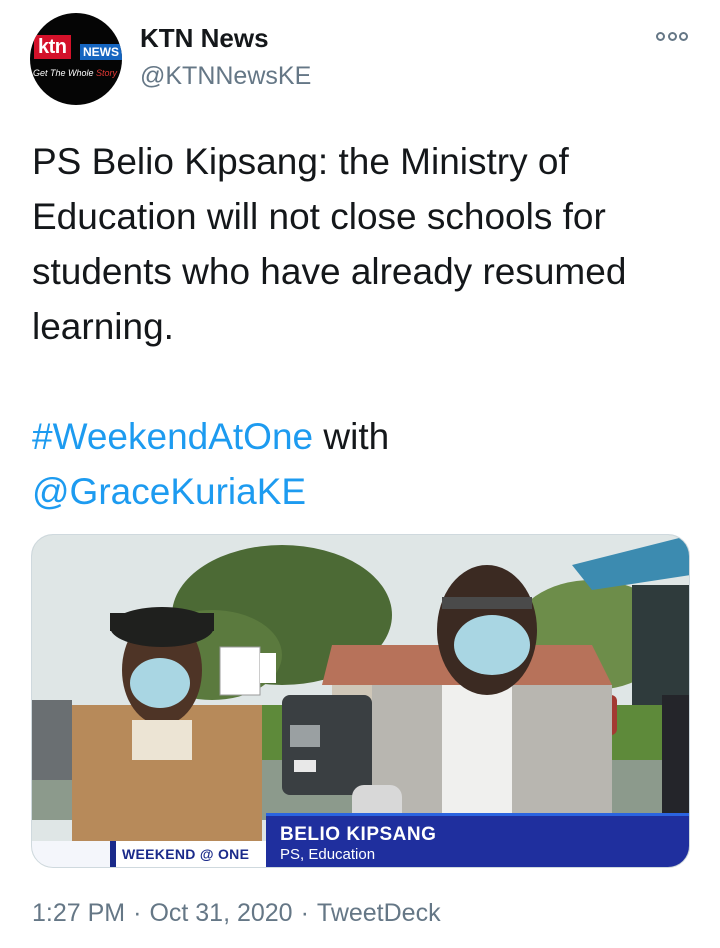 This screenshot has height=948, width=720. I want to click on caption-person-role: PS, Education, so click(328, 854).